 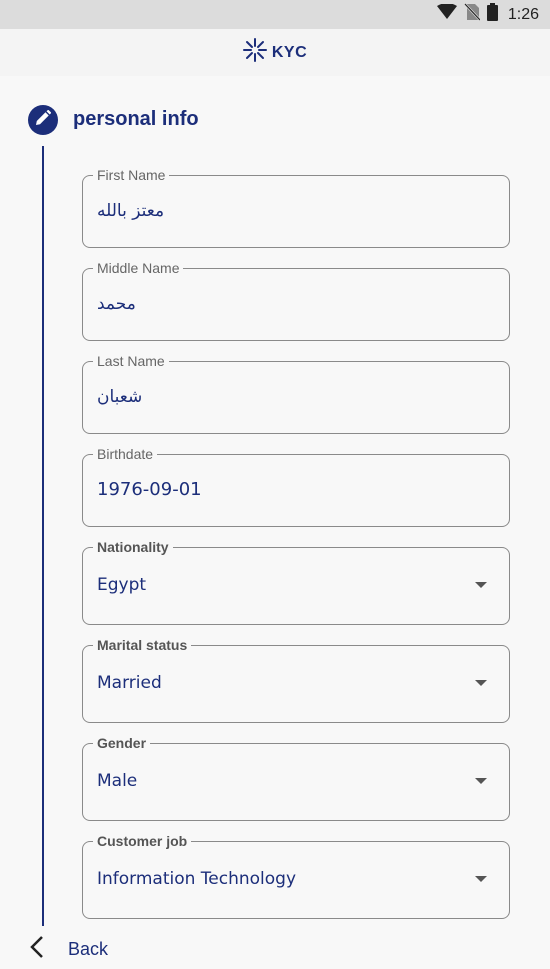 What do you see at coordinates (138, 268) in the screenshot?
I see `middle-name-label: Middle Name` at bounding box center [138, 268].